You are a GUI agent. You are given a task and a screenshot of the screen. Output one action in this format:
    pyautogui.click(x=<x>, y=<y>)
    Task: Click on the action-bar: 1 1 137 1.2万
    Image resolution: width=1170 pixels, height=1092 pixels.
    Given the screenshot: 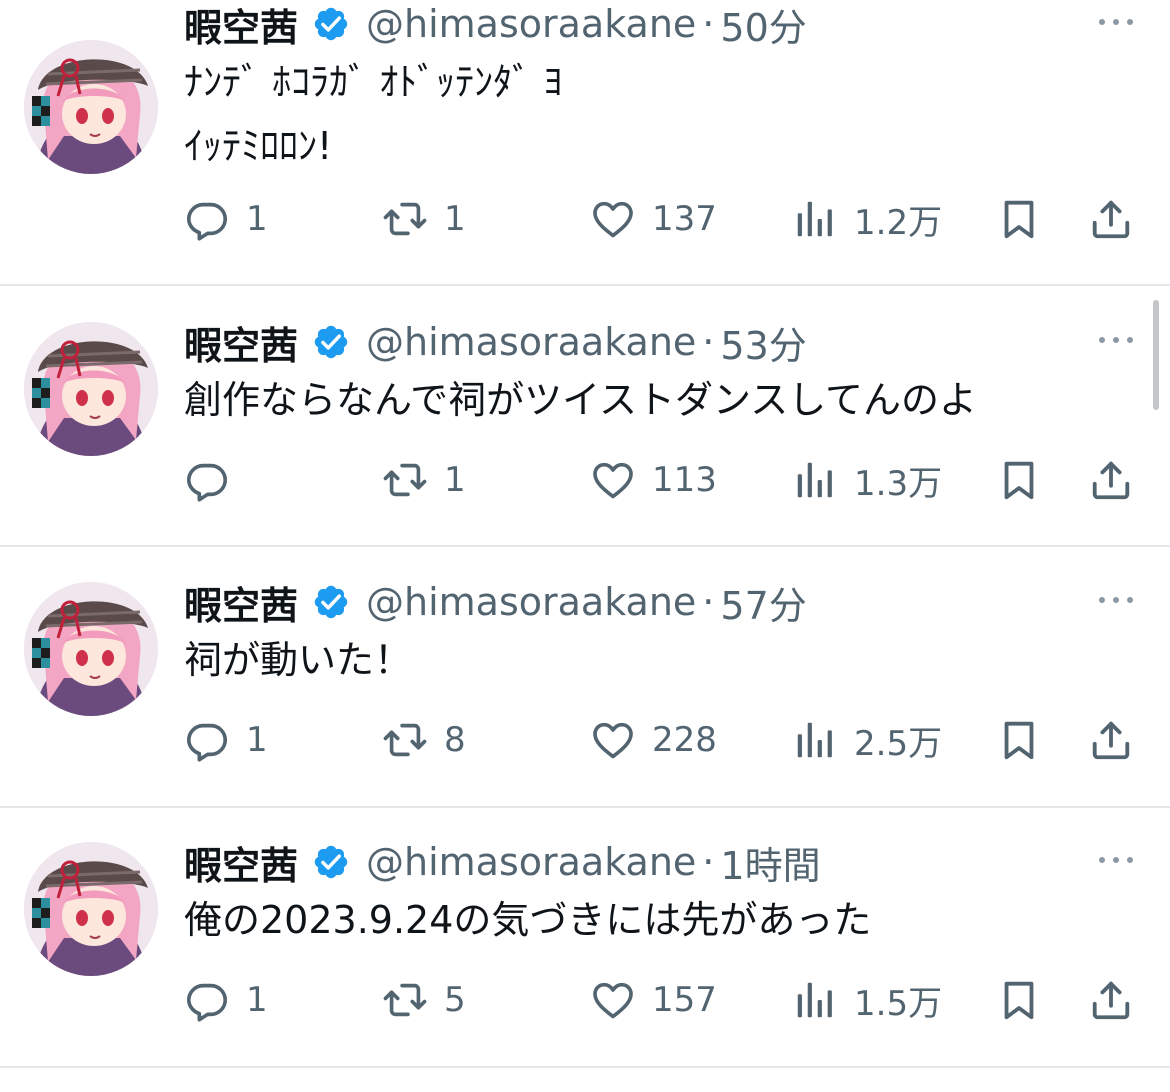 What is the action you would take?
    pyautogui.click(x=664, y=219)
    